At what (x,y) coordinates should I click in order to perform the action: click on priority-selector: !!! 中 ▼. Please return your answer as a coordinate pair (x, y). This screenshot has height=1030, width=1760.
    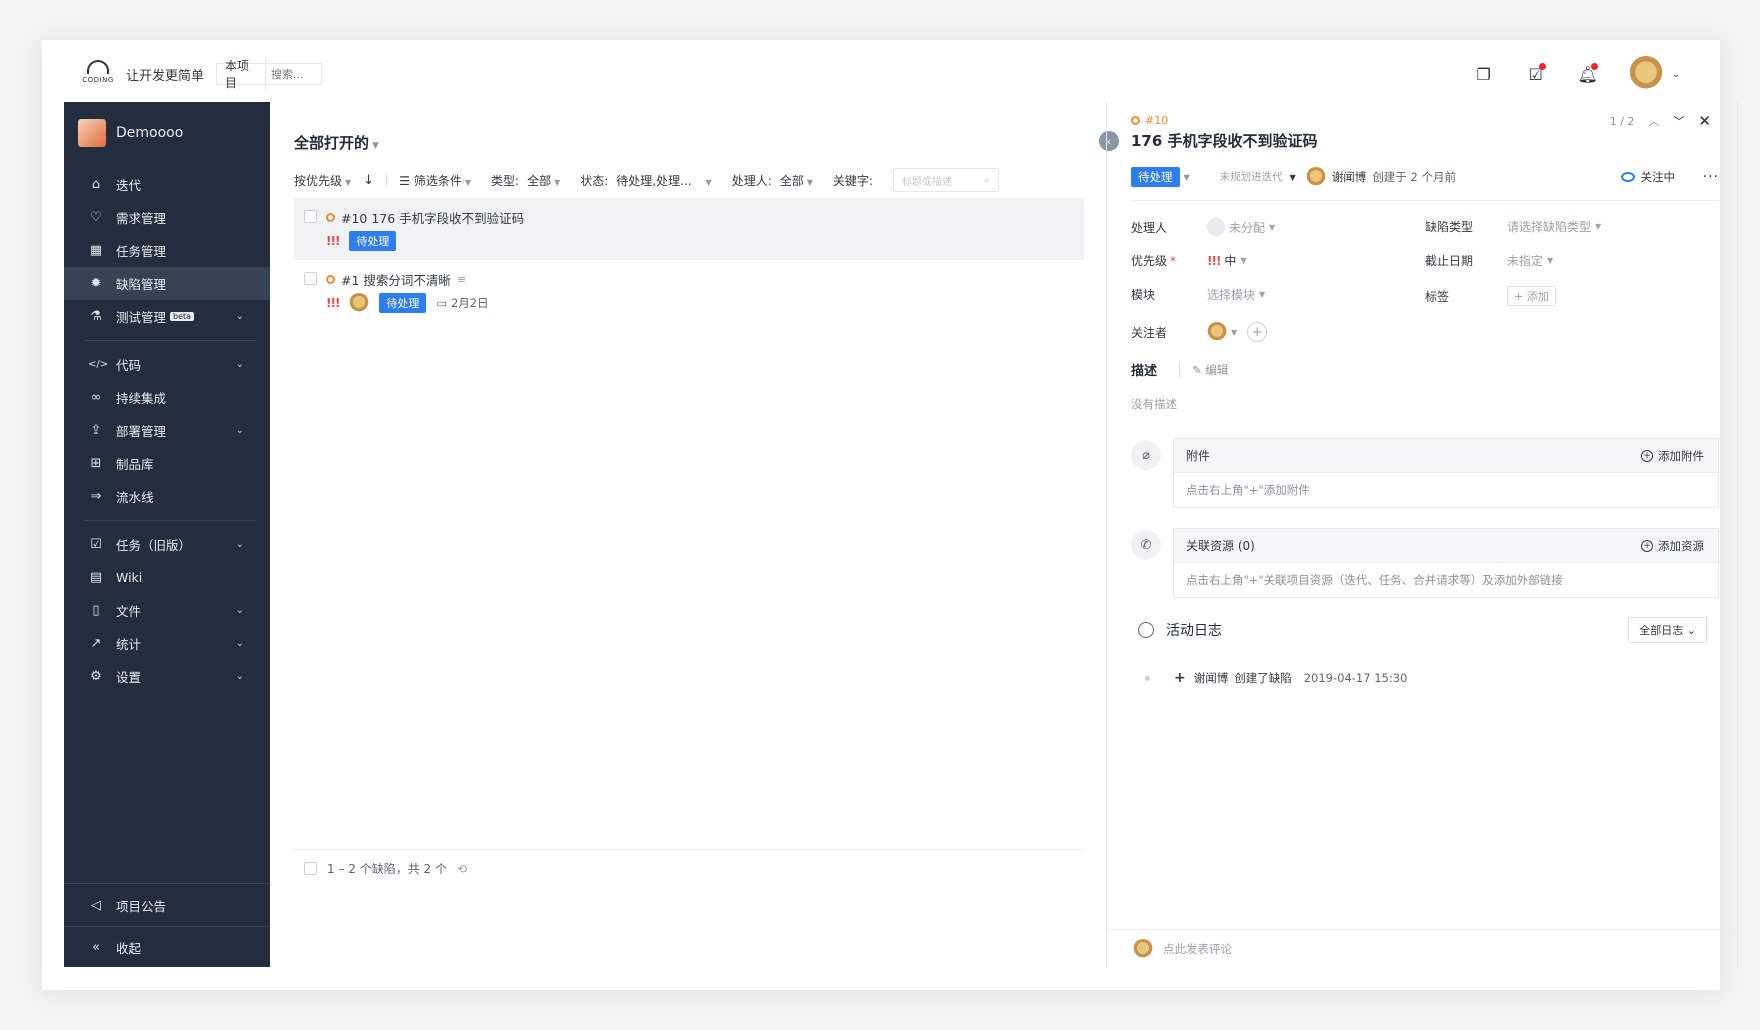
    Looking at the image, I should click on (1227, 260).